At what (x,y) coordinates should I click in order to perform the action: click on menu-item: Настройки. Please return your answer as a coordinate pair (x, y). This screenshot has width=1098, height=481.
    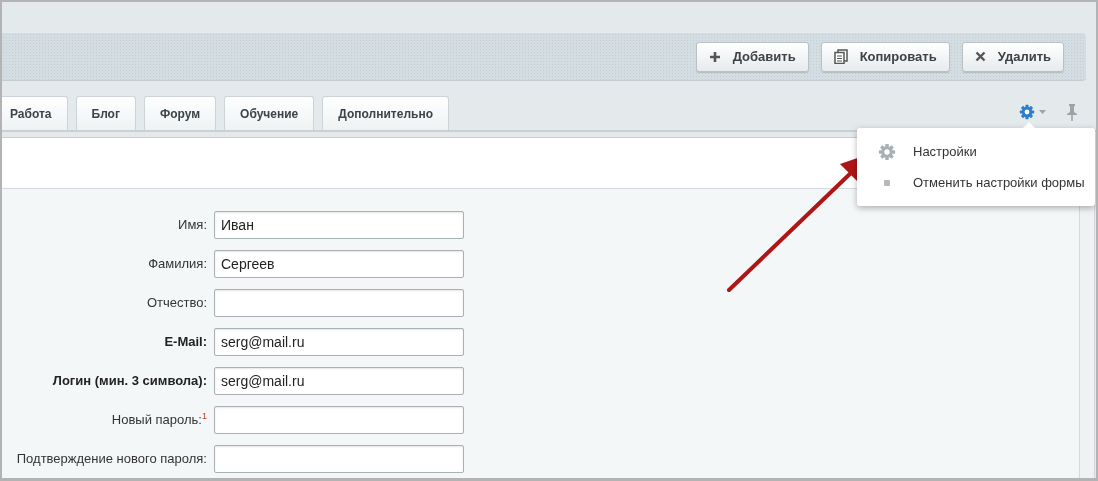
    Looking at the image, I should click on (976, 151).